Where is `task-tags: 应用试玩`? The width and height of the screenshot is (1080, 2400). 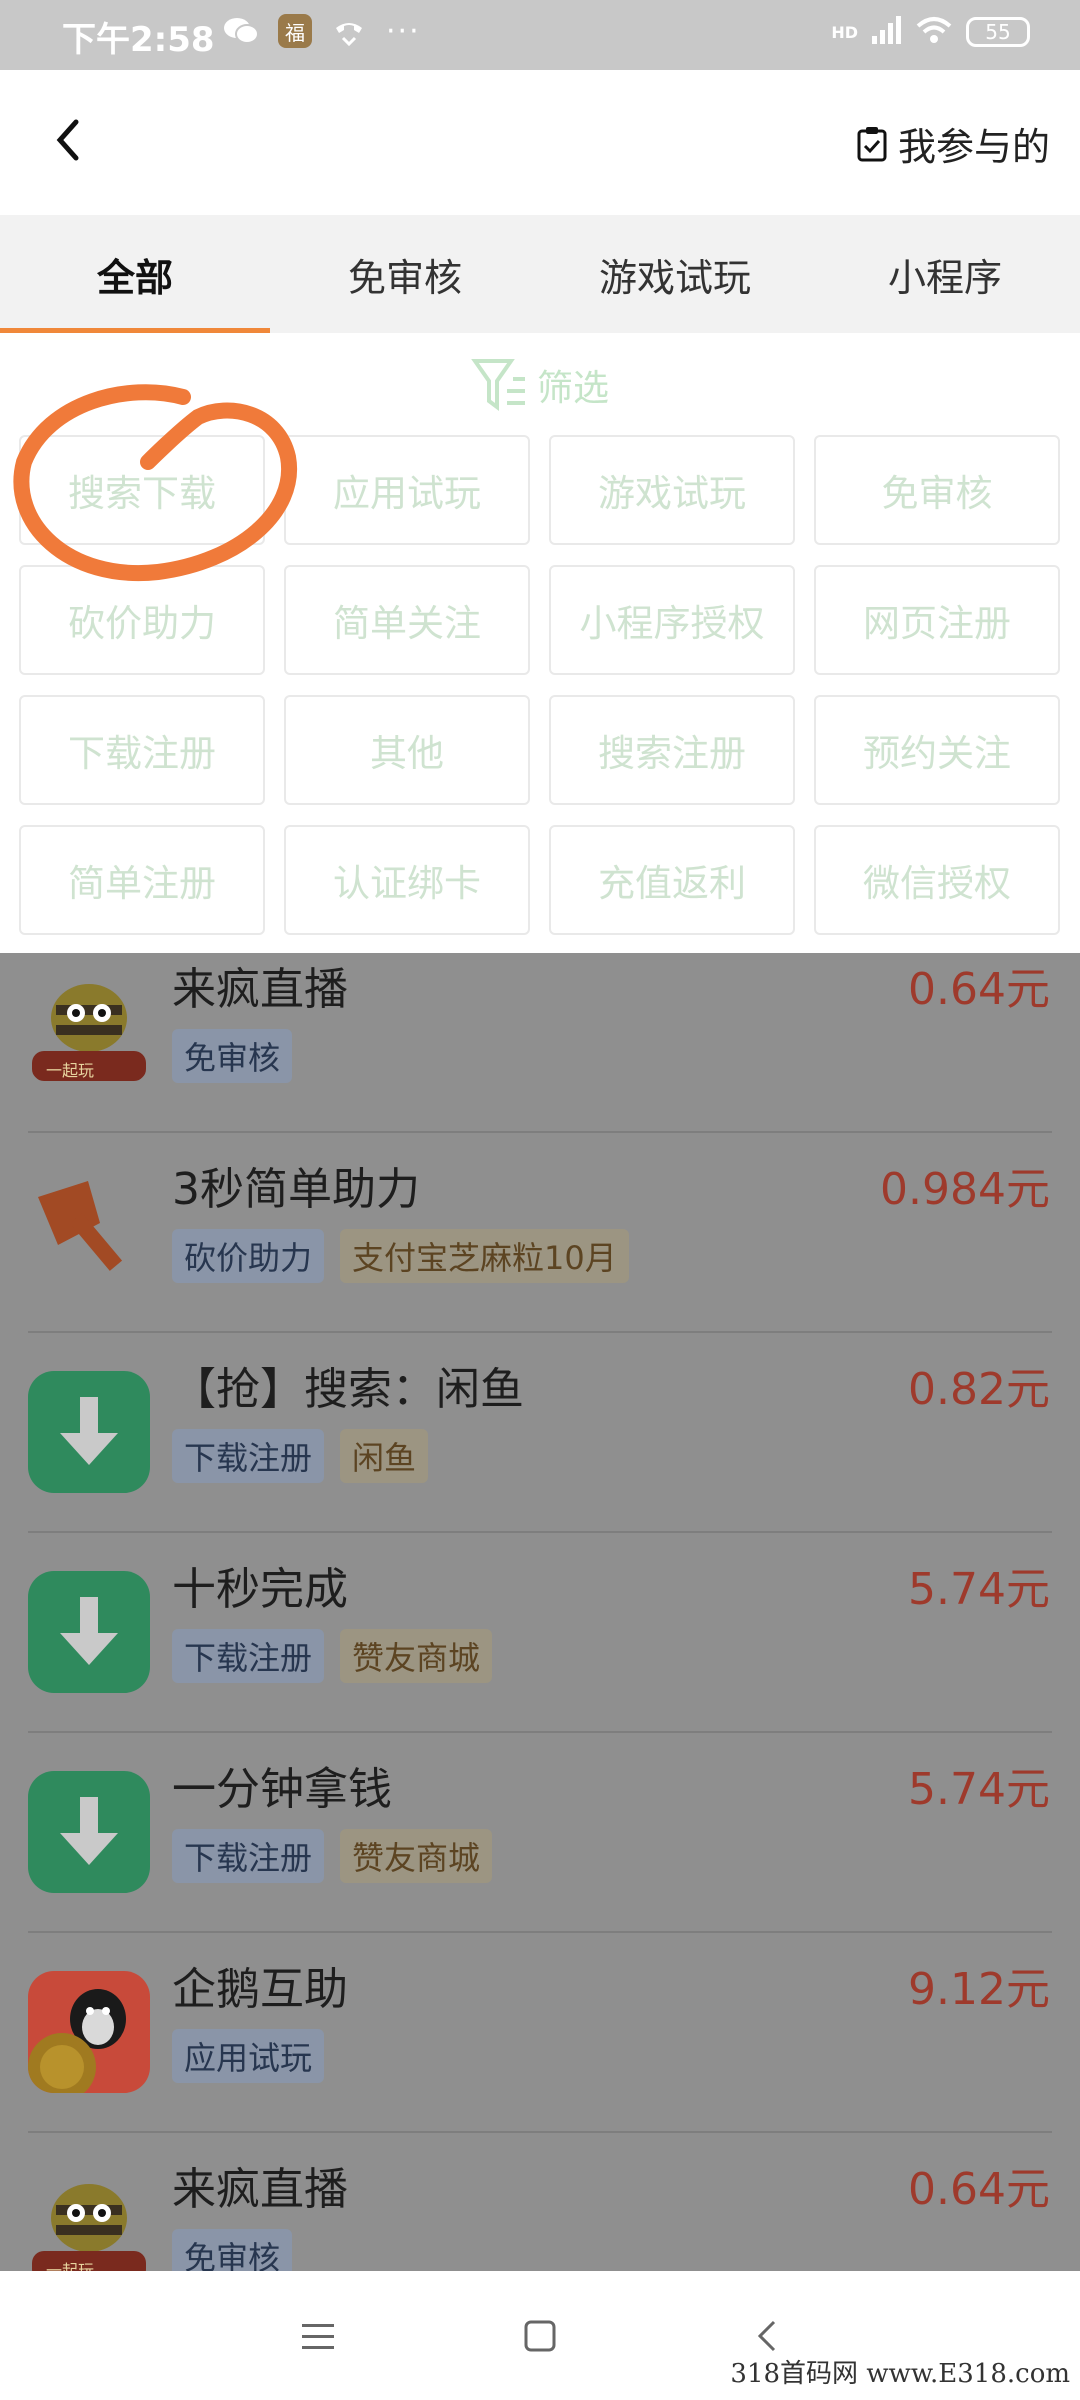 task-tags: 应用试玩 is located at coordinates (248, 2056).